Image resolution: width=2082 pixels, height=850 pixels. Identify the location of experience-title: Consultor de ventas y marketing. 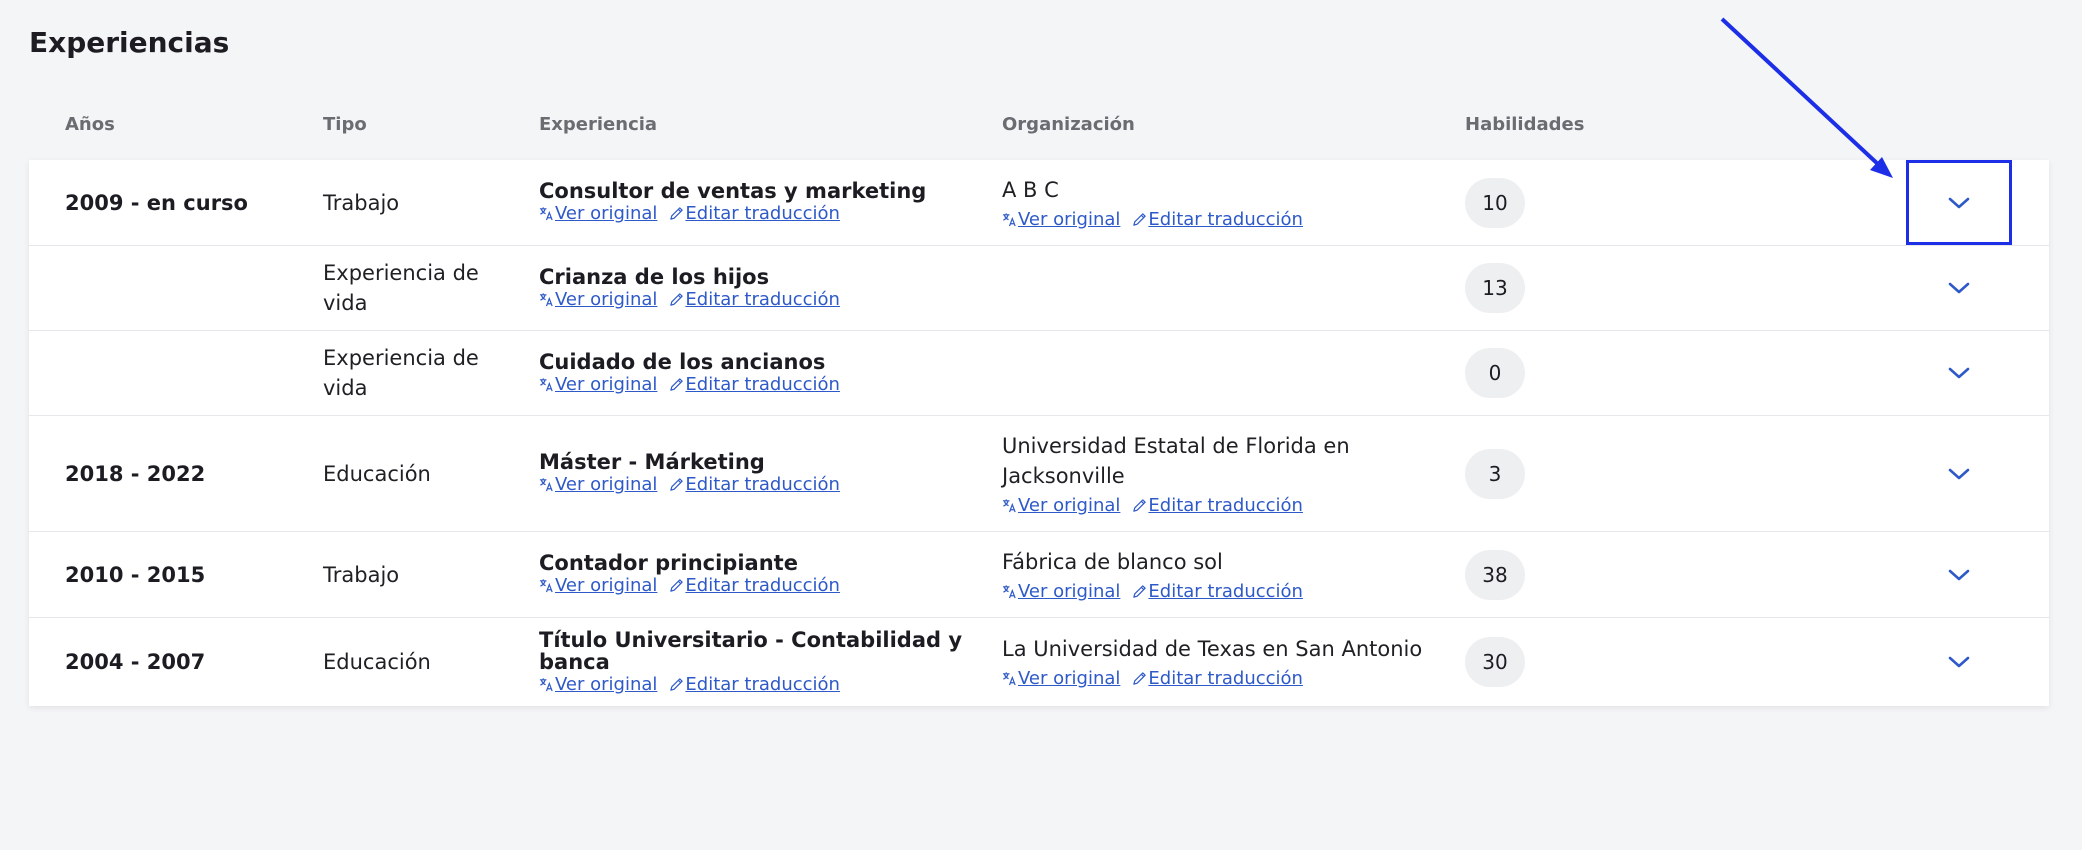
(733, 191).